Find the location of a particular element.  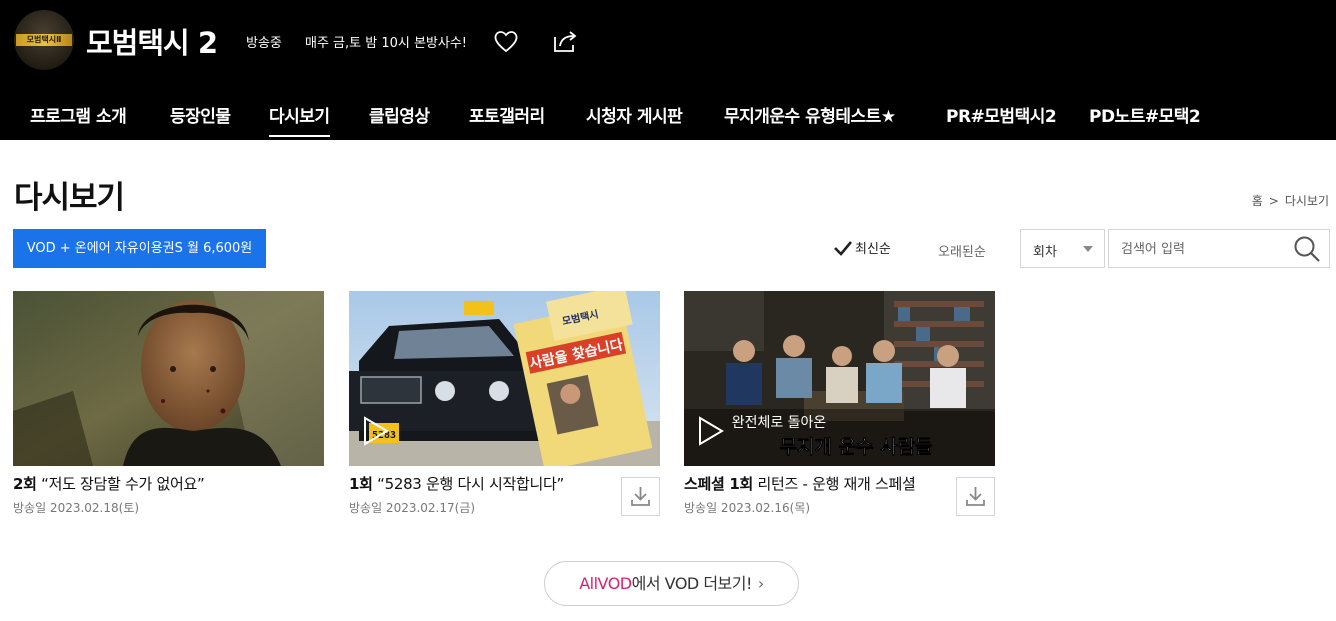

episode-title: 스페셜 1회 리턴즈 - 운행 재개 스페셜 is located at coordinates (800, 483).